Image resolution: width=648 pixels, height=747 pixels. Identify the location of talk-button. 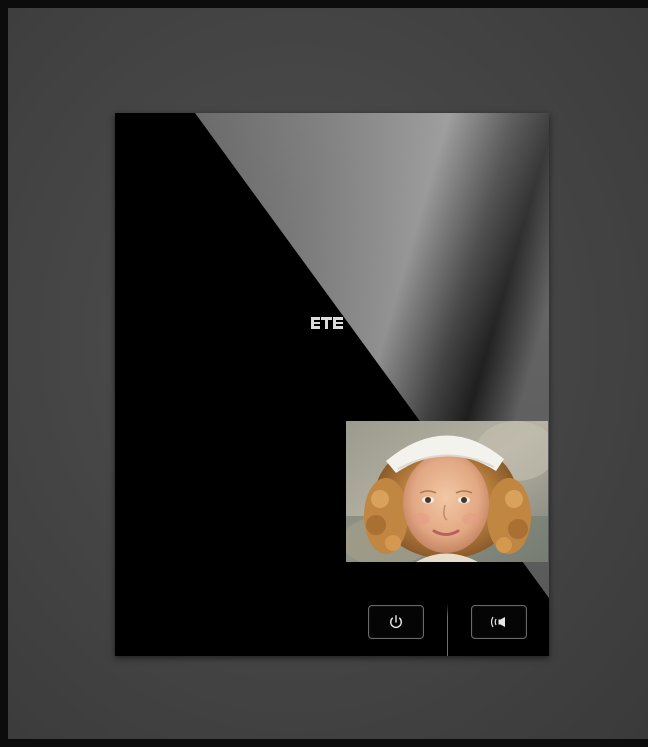
(499, 622).